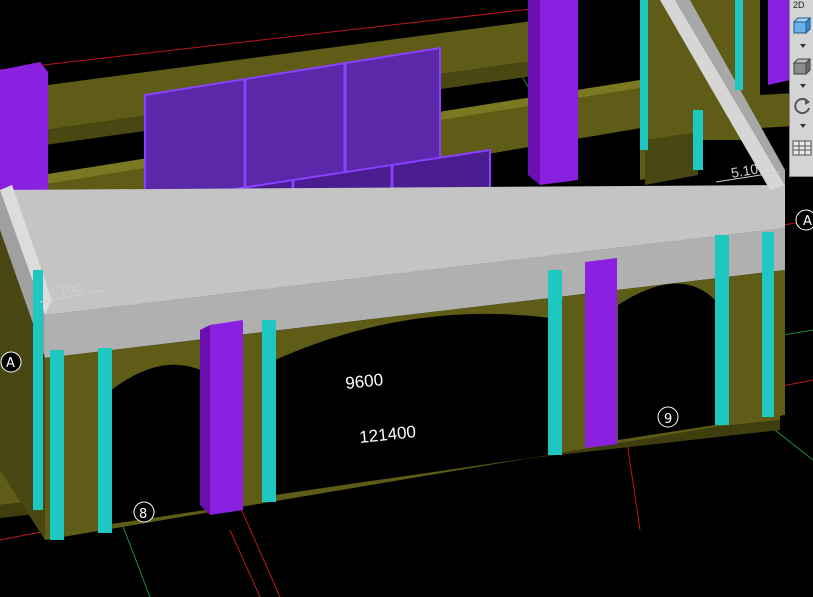  I want to click on axis-label-a-right: A, so click(807, 221).